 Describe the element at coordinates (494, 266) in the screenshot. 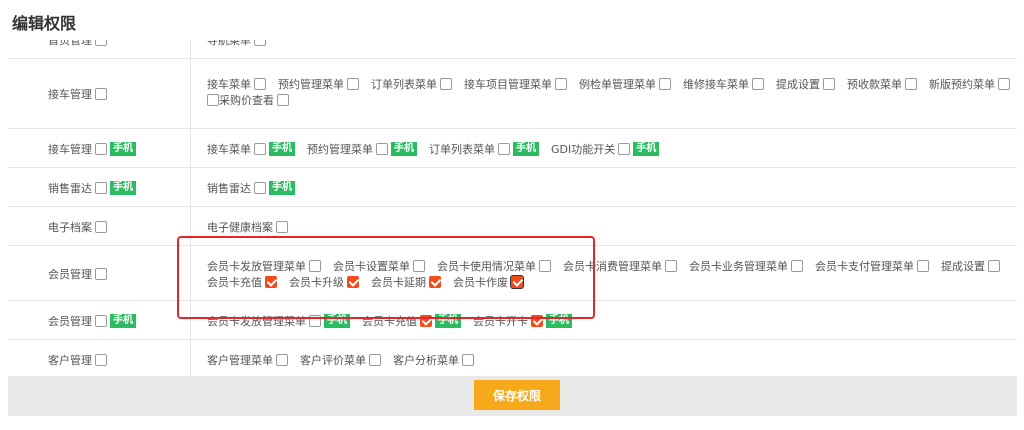

I see `permission-item: 会员卡使用情况菜单` at that location.